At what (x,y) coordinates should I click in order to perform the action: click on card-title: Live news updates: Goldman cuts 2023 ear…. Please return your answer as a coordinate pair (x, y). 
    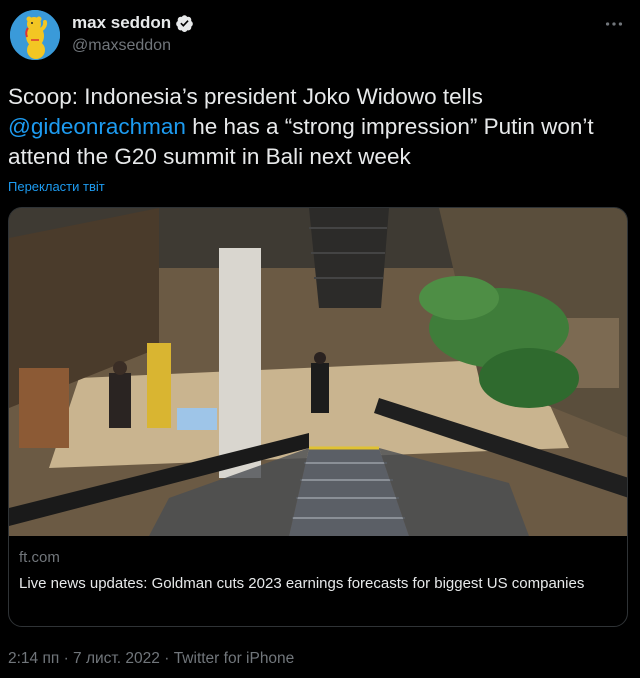
    Looking at the image, I should click on (302, 583).